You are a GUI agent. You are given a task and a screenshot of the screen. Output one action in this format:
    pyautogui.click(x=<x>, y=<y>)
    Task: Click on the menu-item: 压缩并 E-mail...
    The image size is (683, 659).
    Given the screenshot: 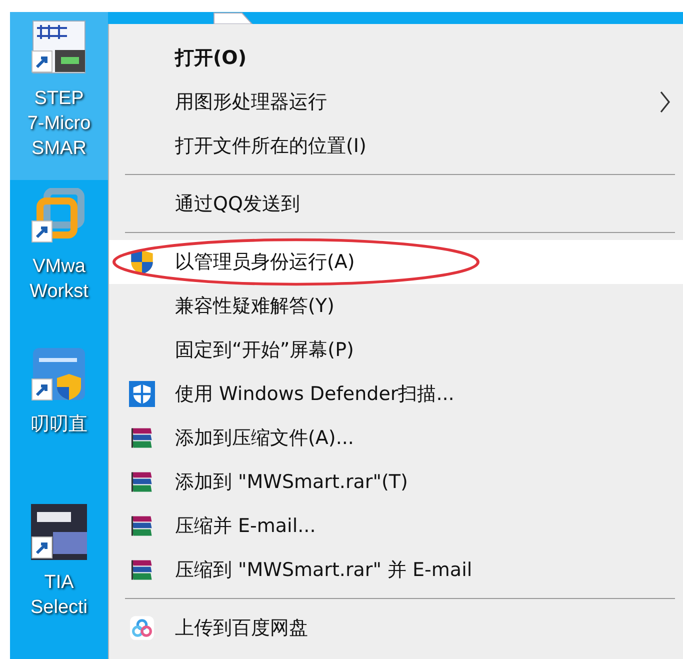 What is the action you would take?
    pyautogui.click(x=396, y=526)
    